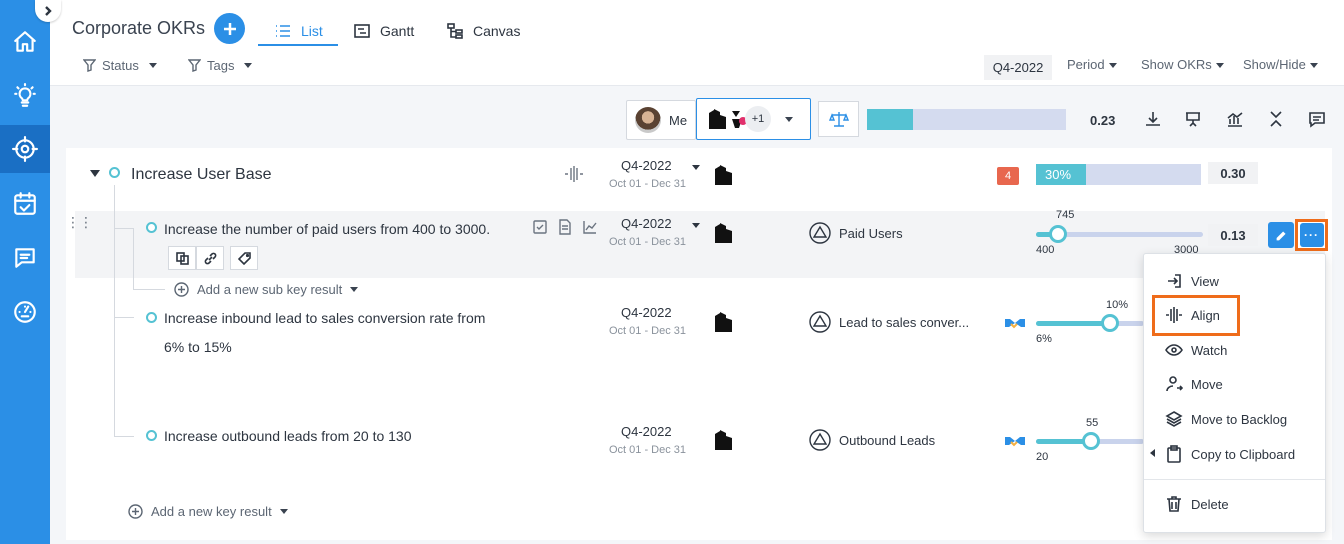 This screenshot has height=544, width=1344. I want to click on link-icon, so click(210, 258).